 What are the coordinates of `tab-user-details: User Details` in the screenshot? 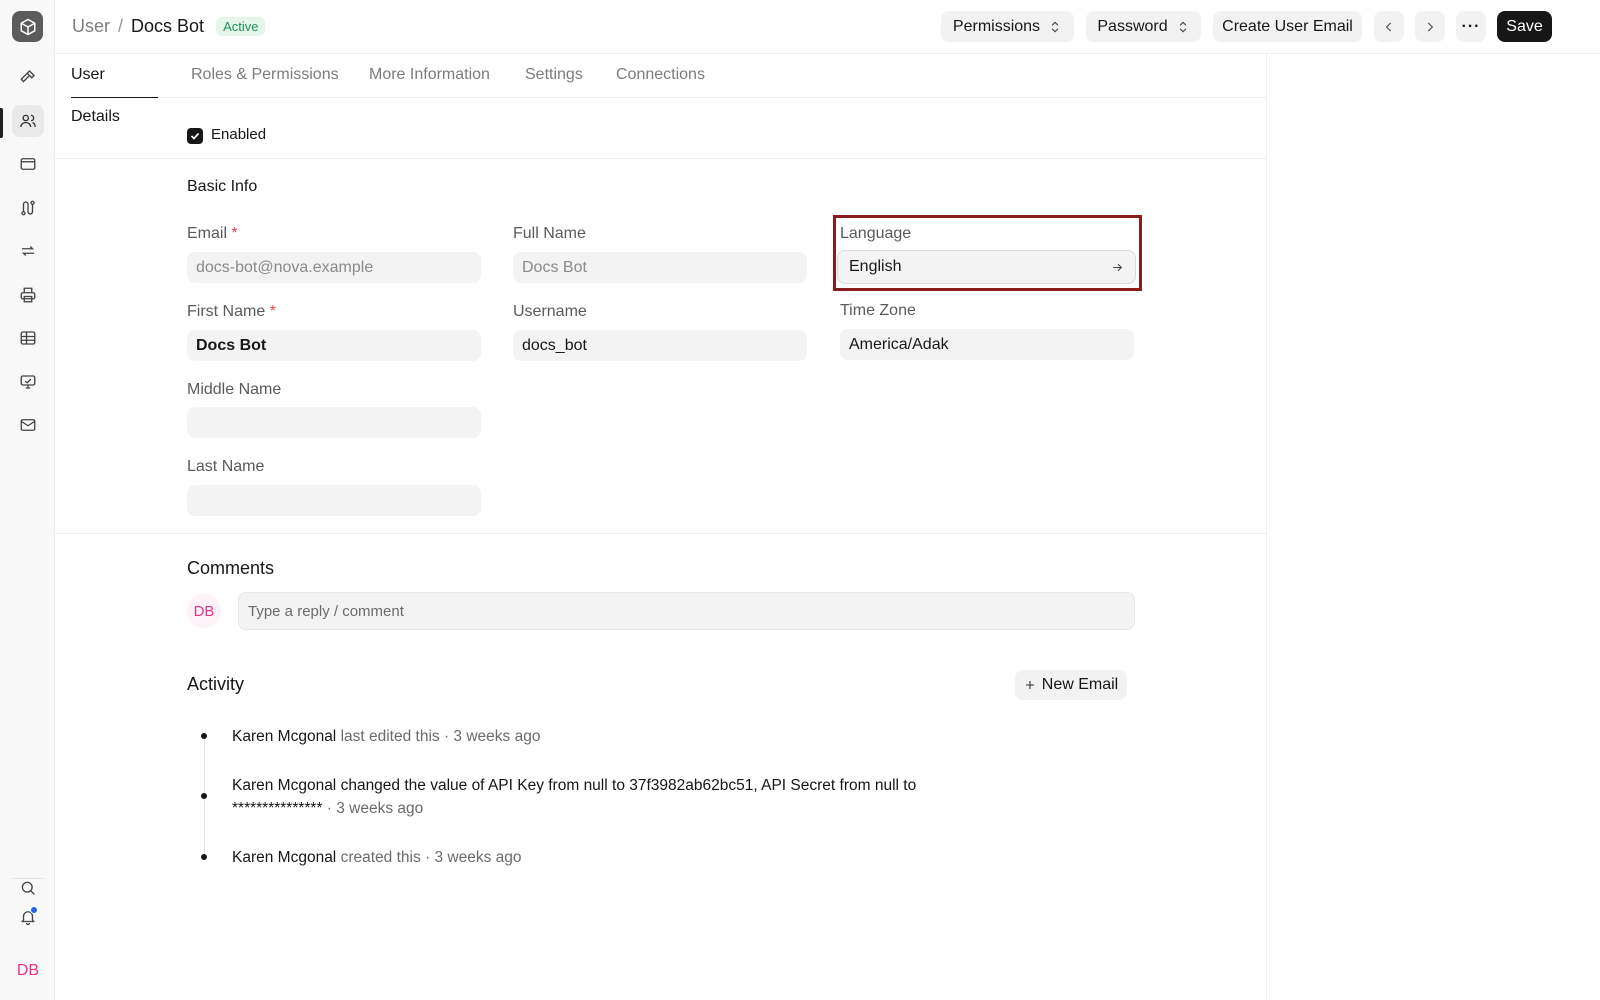 It's located at (114, 89).